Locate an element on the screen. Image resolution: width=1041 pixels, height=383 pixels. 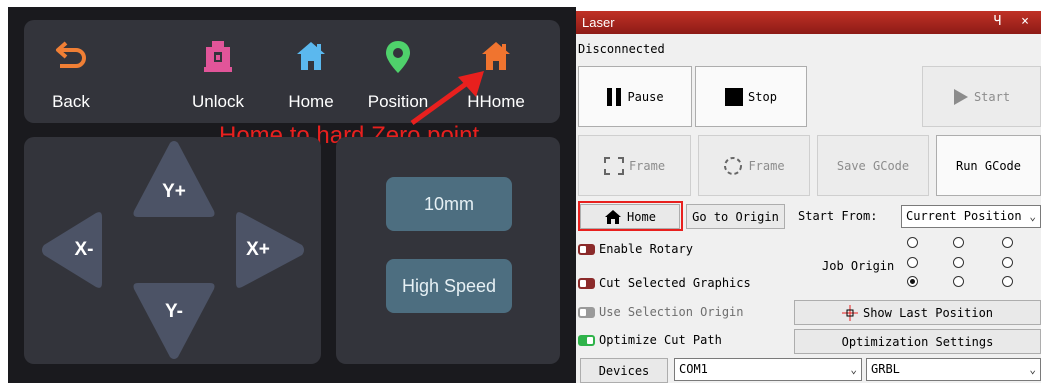
port-value: COM1 is located at coordinates (693, 369).